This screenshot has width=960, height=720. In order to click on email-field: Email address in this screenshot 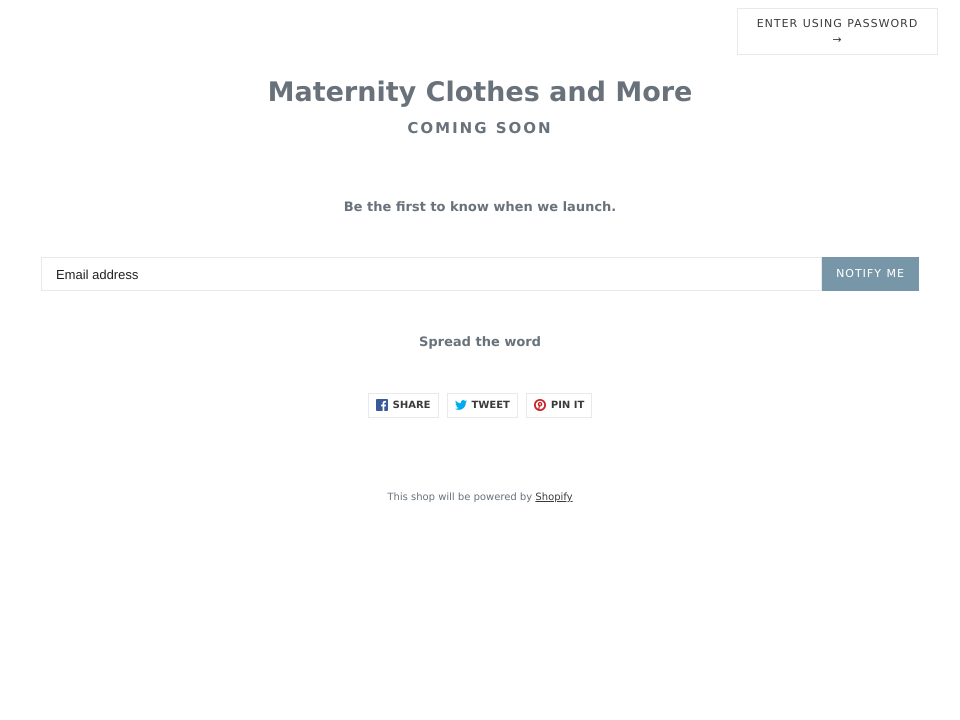, I will do `click(431, 274)`.